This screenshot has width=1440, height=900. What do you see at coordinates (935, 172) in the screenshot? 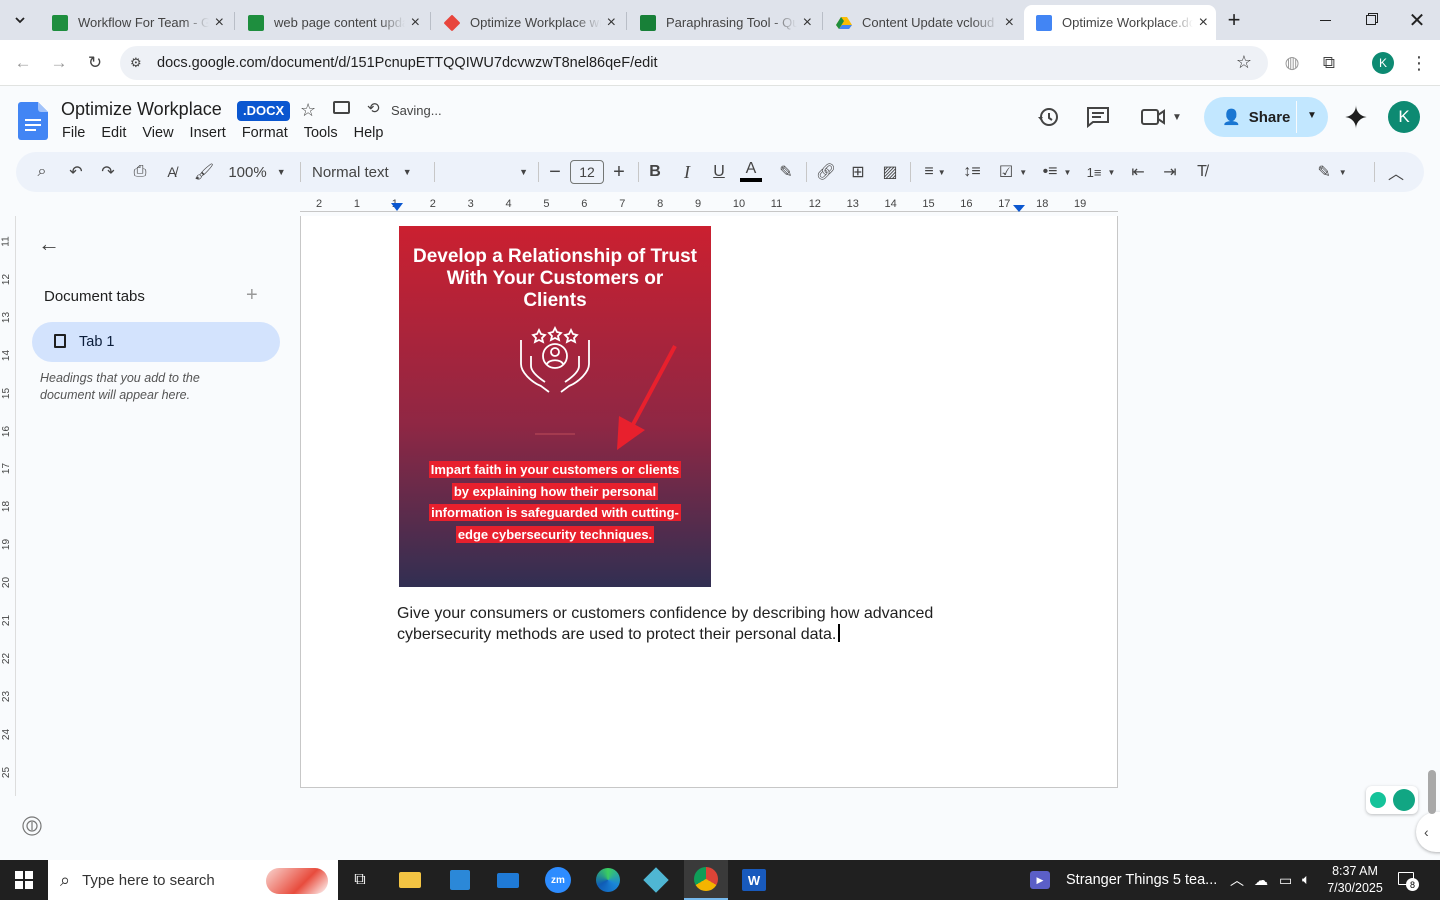
I see `align-button: ≡ ▼` at bounding box center [935, 172].